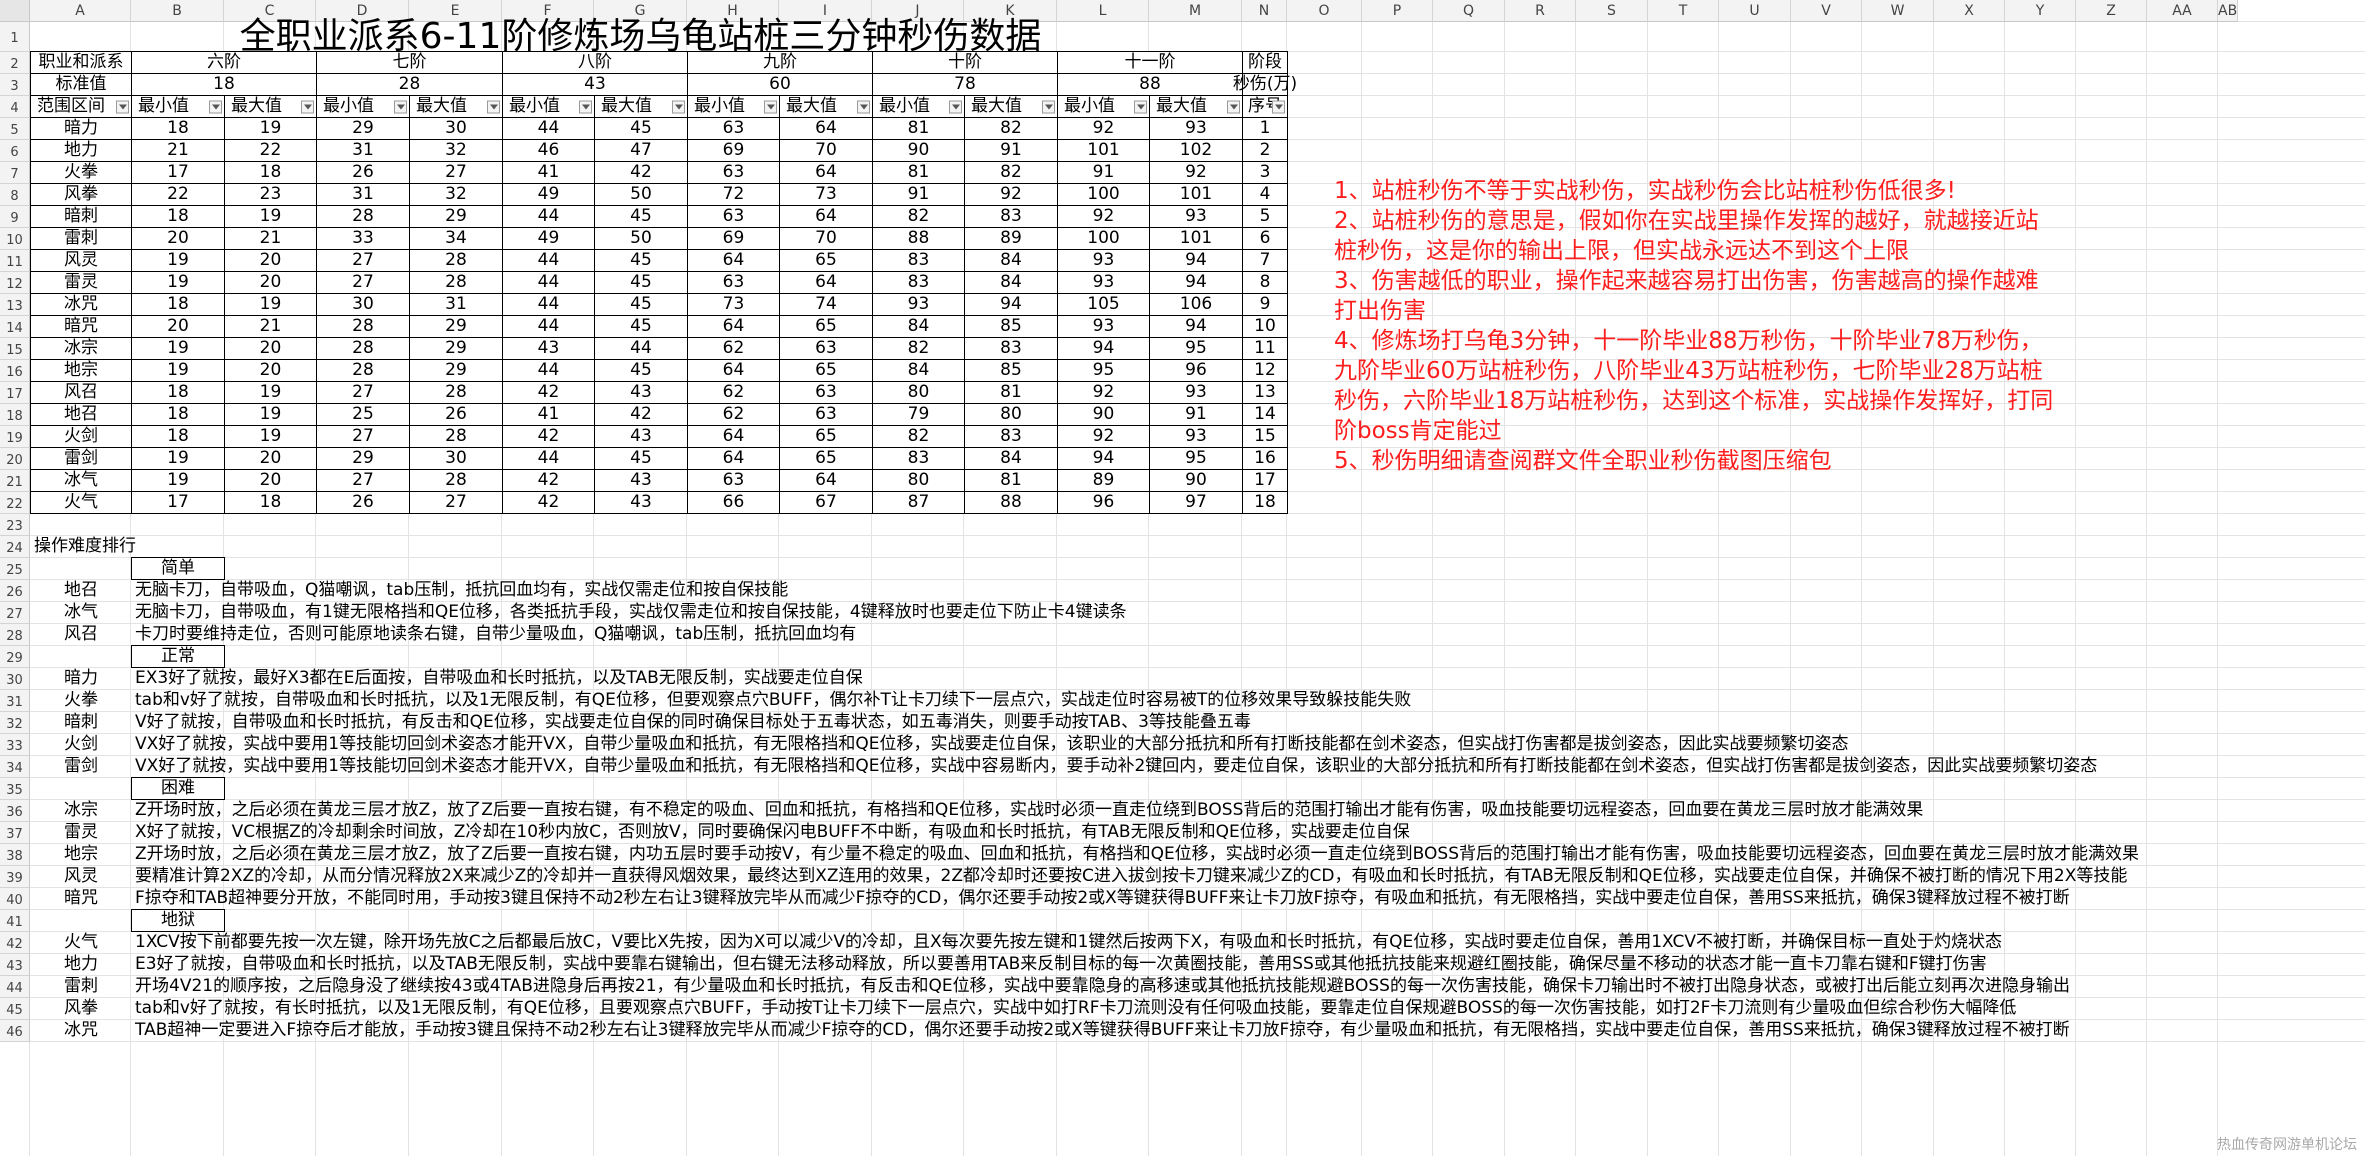  Describe the element at coordinates (15, 85) in the screenshot. I see `row-header: 3` at that location.